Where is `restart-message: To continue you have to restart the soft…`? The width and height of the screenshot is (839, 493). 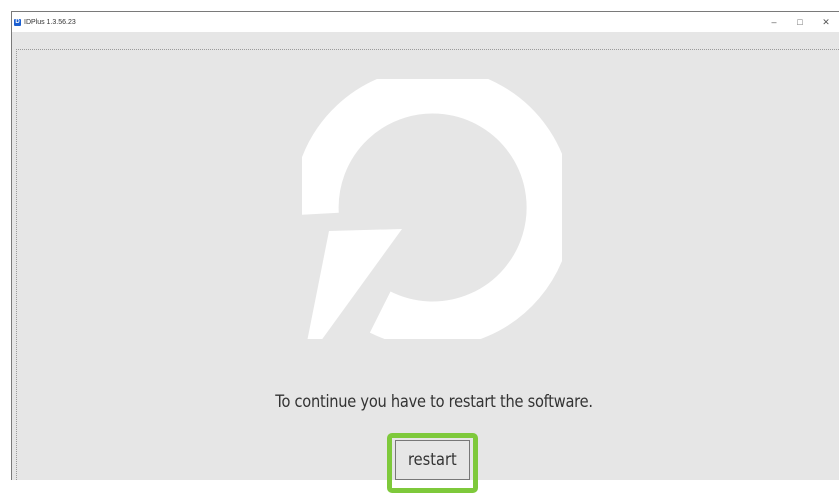
restart-message: To continue you have to restart the soft… is located at coordinates (434, 402).